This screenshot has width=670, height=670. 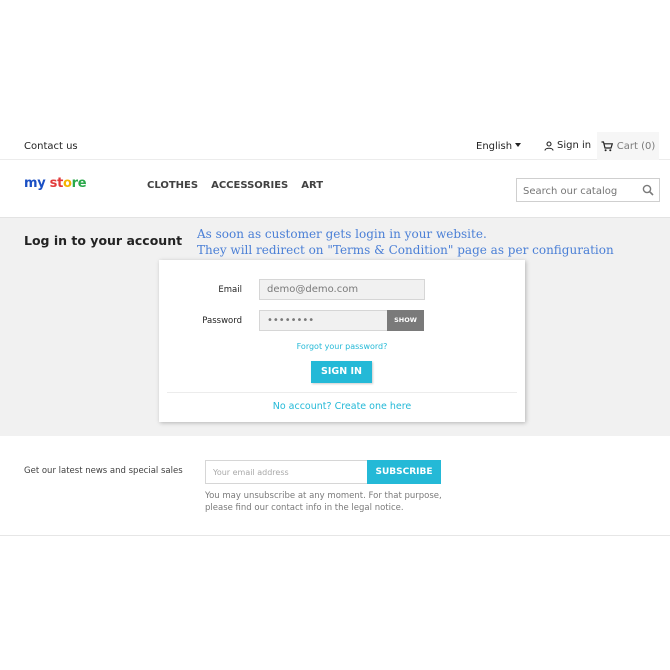 What do you see at coordinates (335, 146) in the screenshot?
I see `top-bar: Contact us English Sign in` at bounding box center [335, 146].